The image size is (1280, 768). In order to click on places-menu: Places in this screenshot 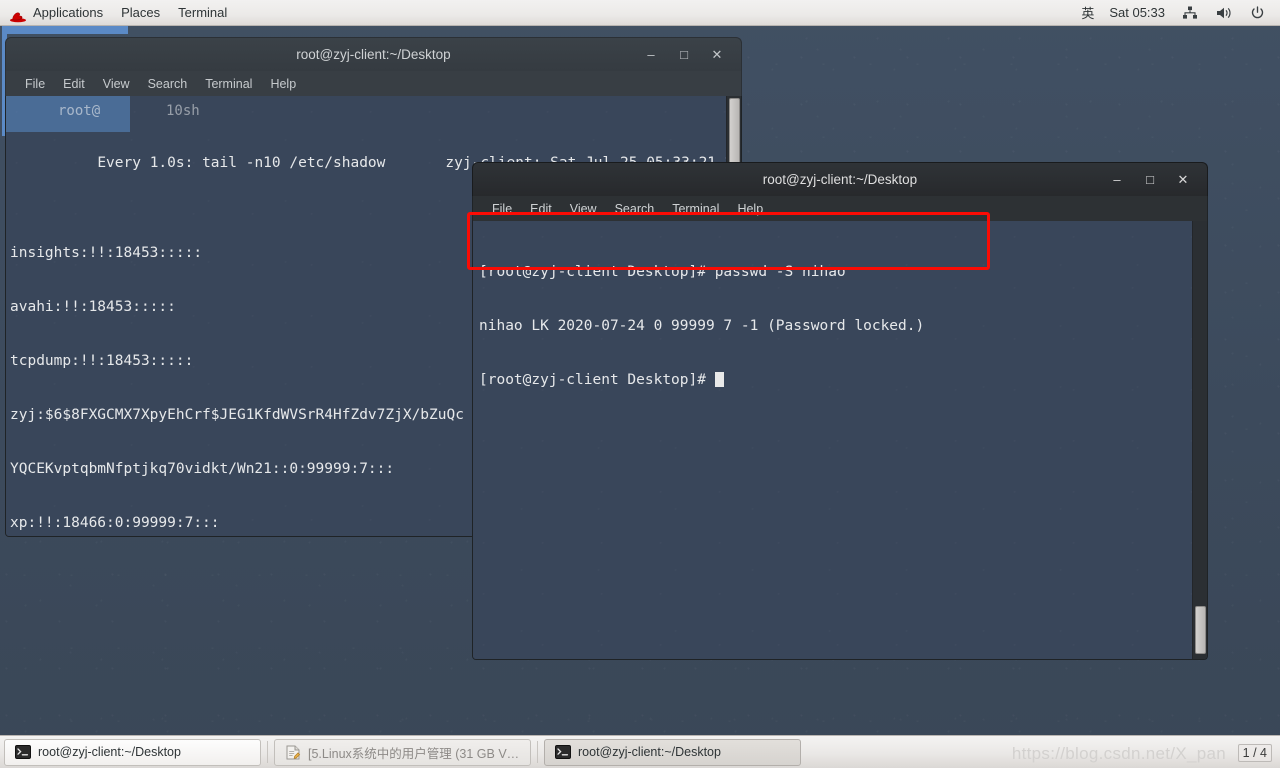, I will do `click(140, 12)`.